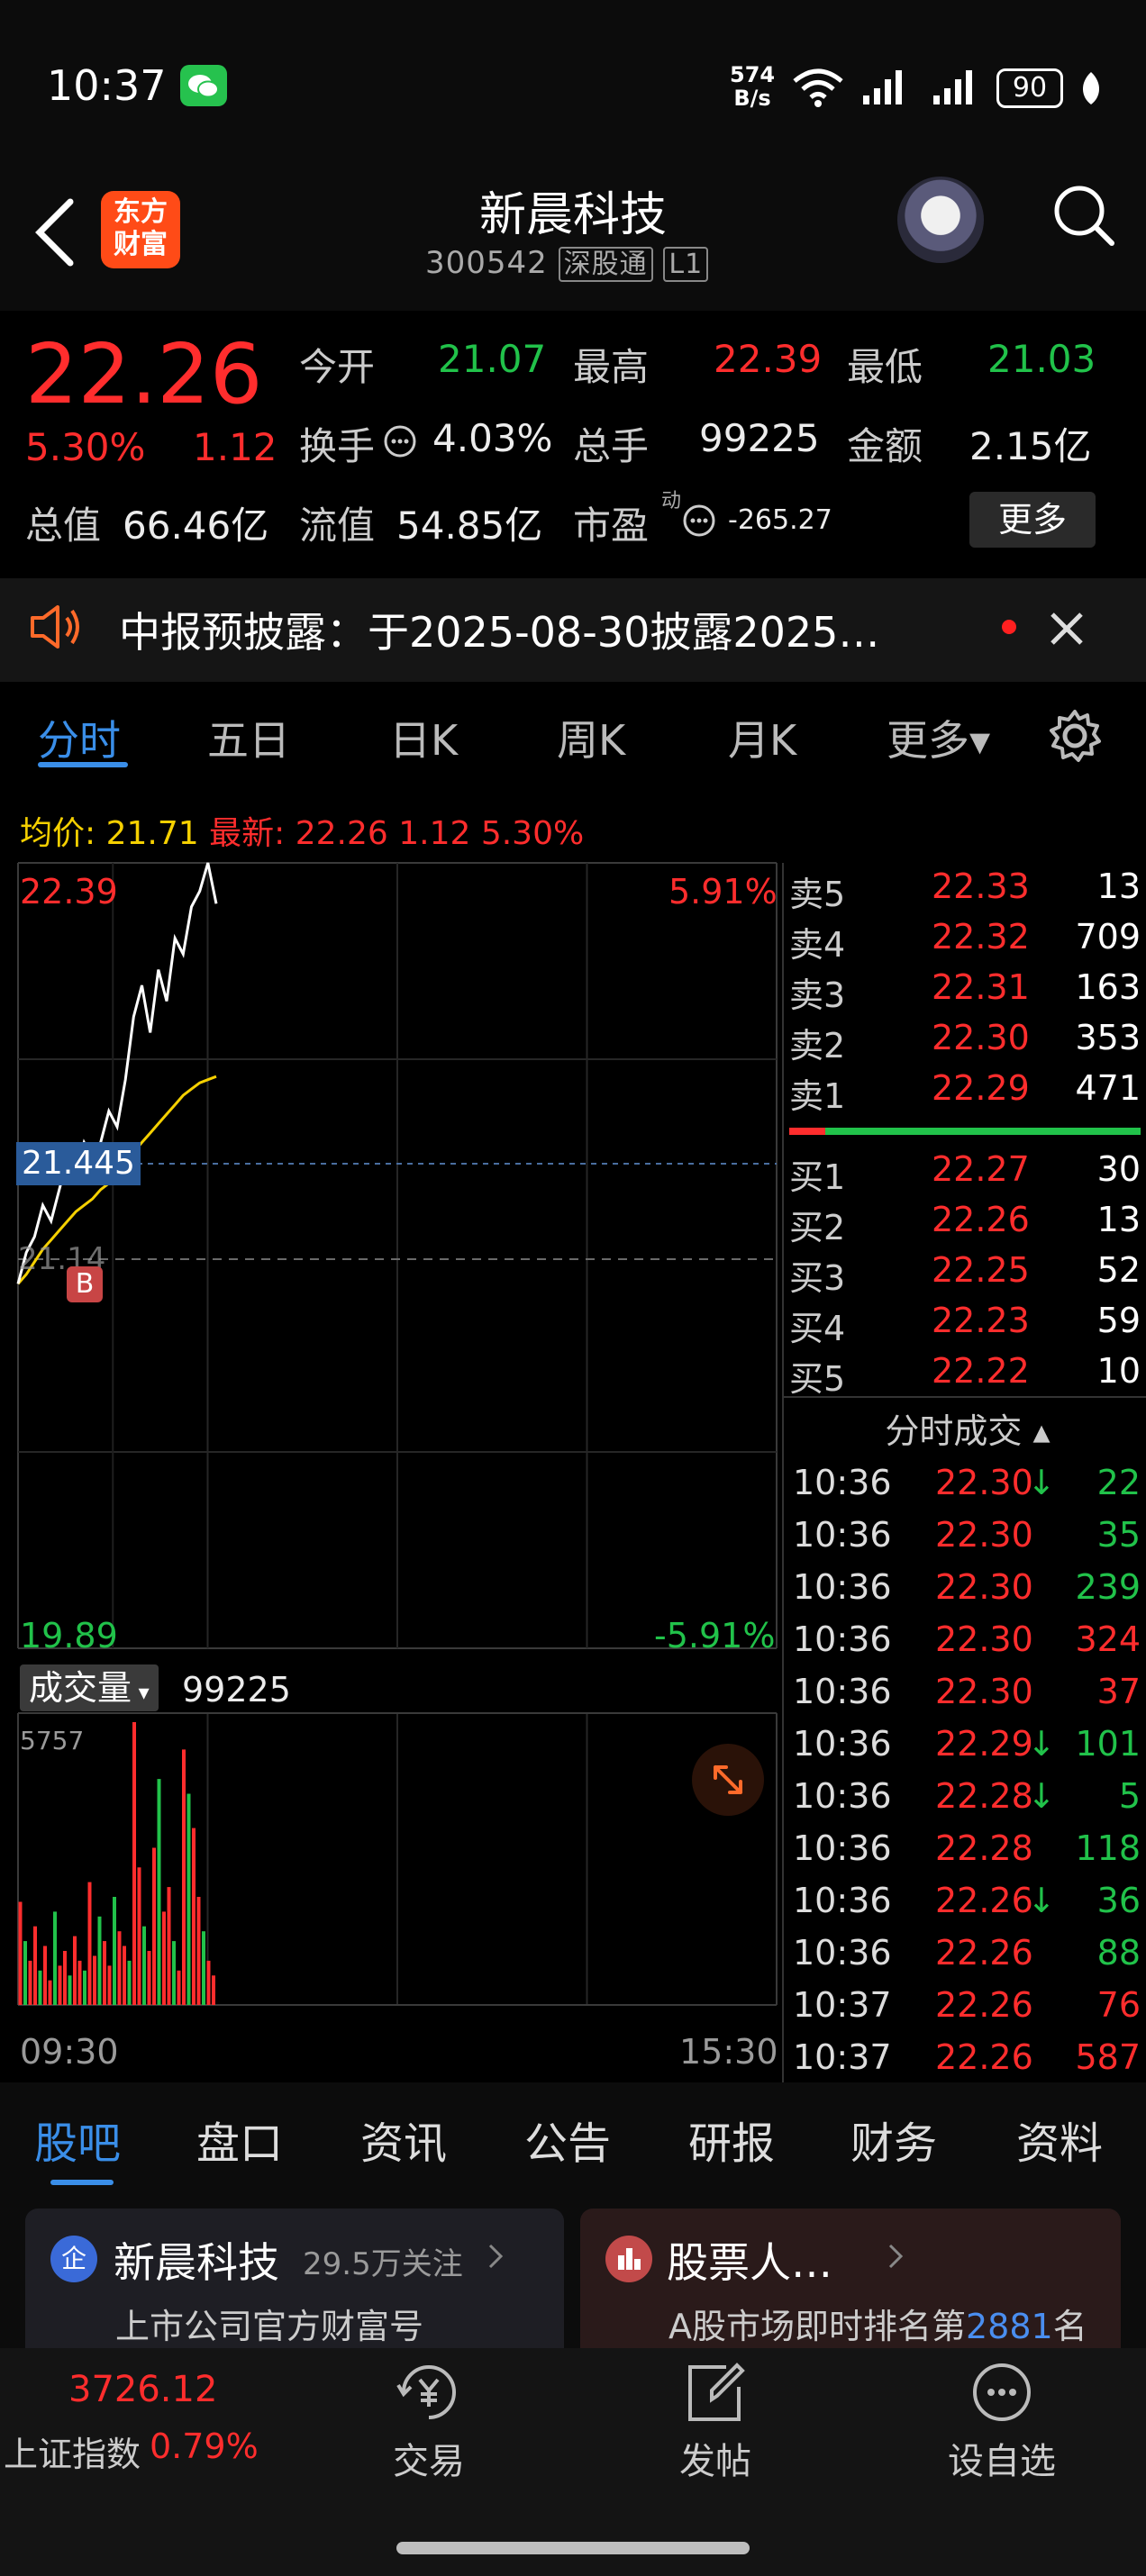  Describe the element at coordinates (1129, 1796) in the screenshot. I see `trade-volume: 5` at that location.